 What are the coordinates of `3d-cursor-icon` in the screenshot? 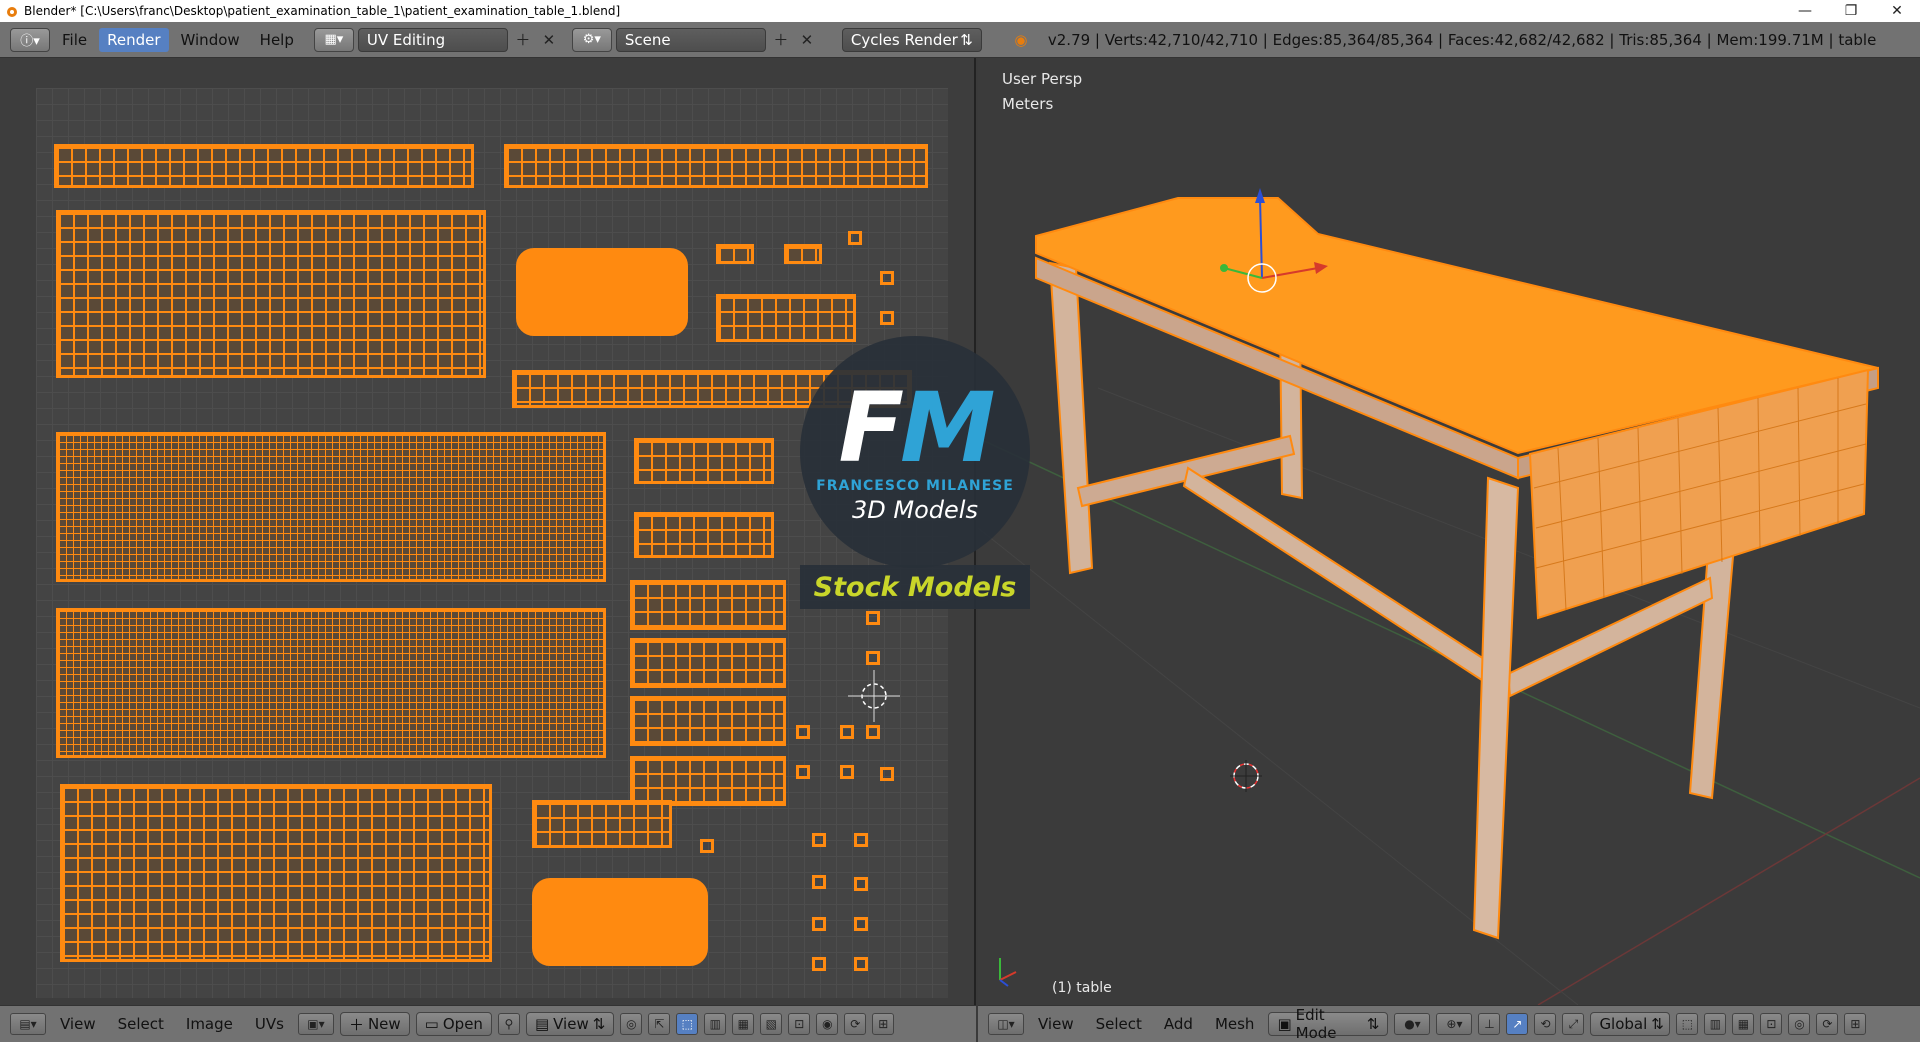 It's located at (1246, 776).